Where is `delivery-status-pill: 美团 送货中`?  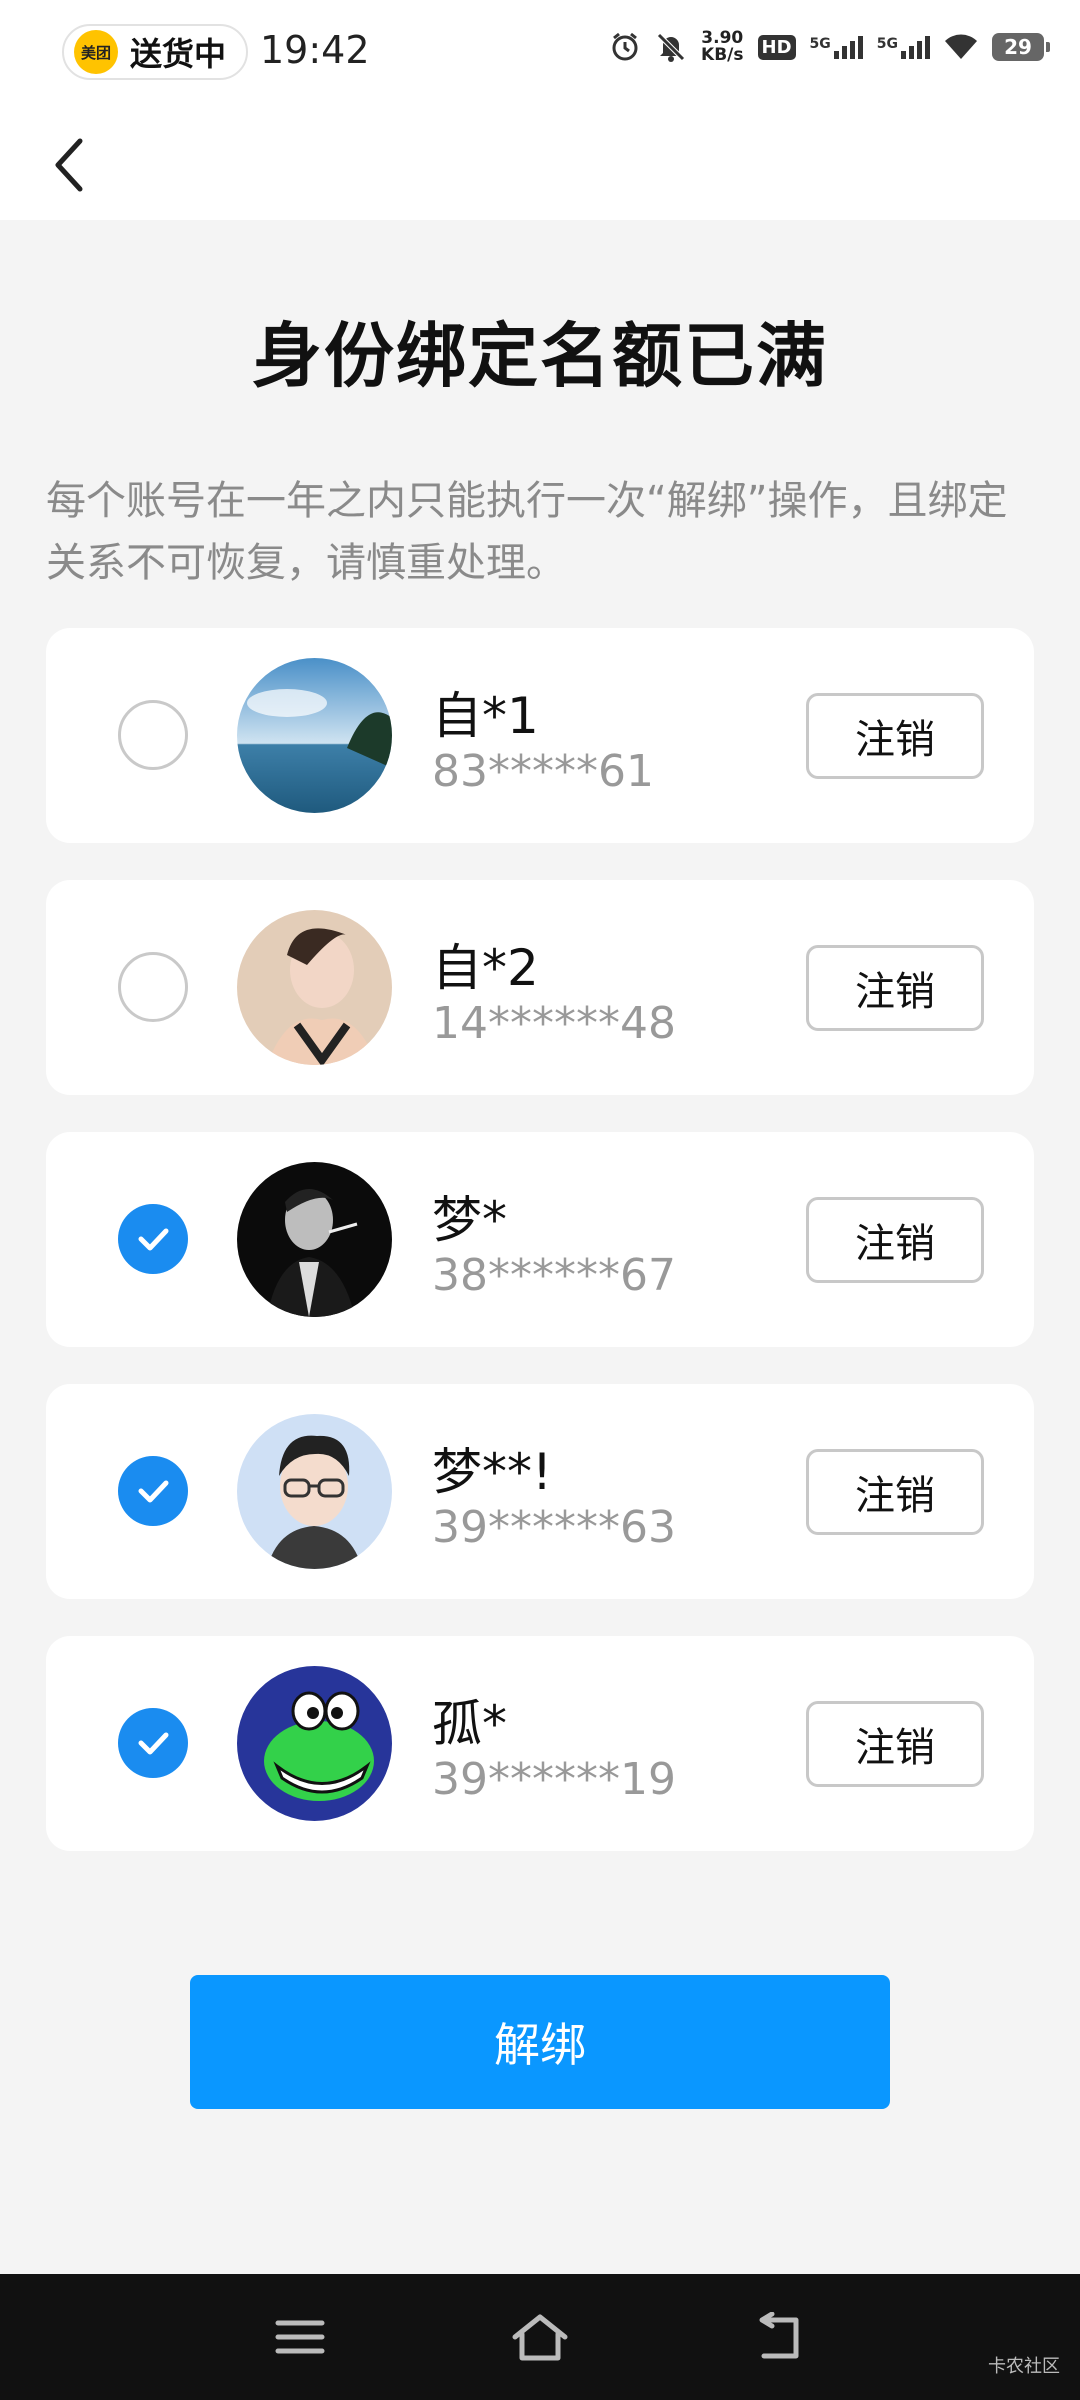 delivery-status-pill: 美团 送货中 is located at coordinates (155, 52).